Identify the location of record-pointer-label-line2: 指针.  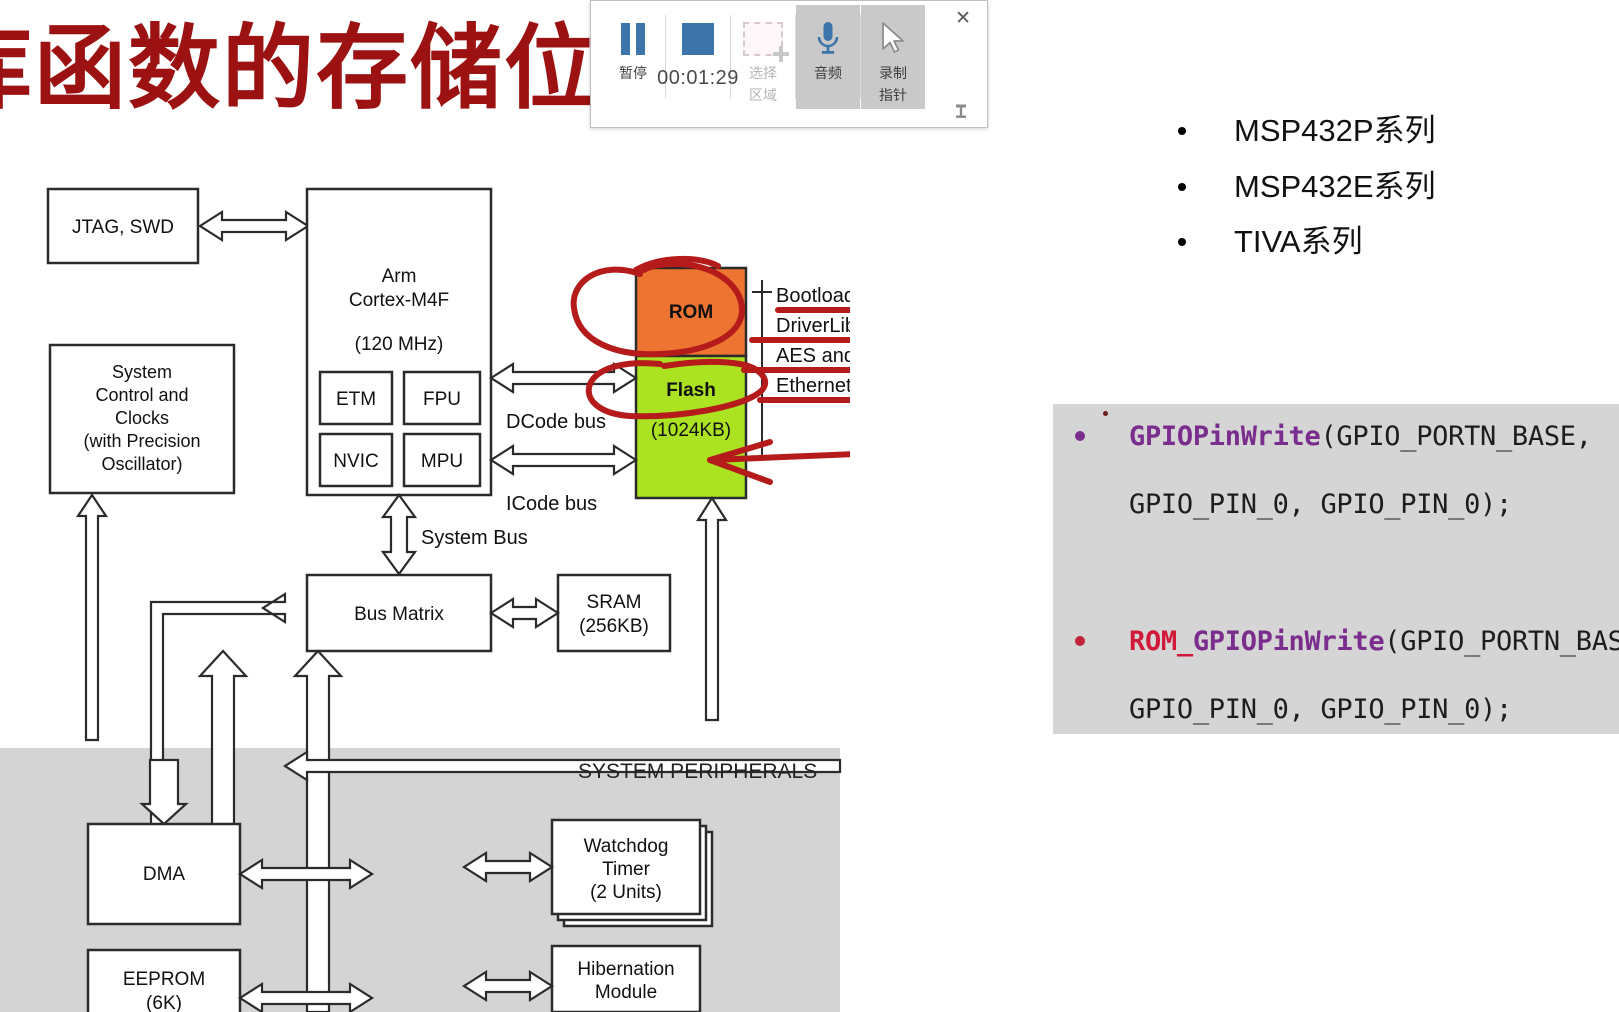
(893, 95).